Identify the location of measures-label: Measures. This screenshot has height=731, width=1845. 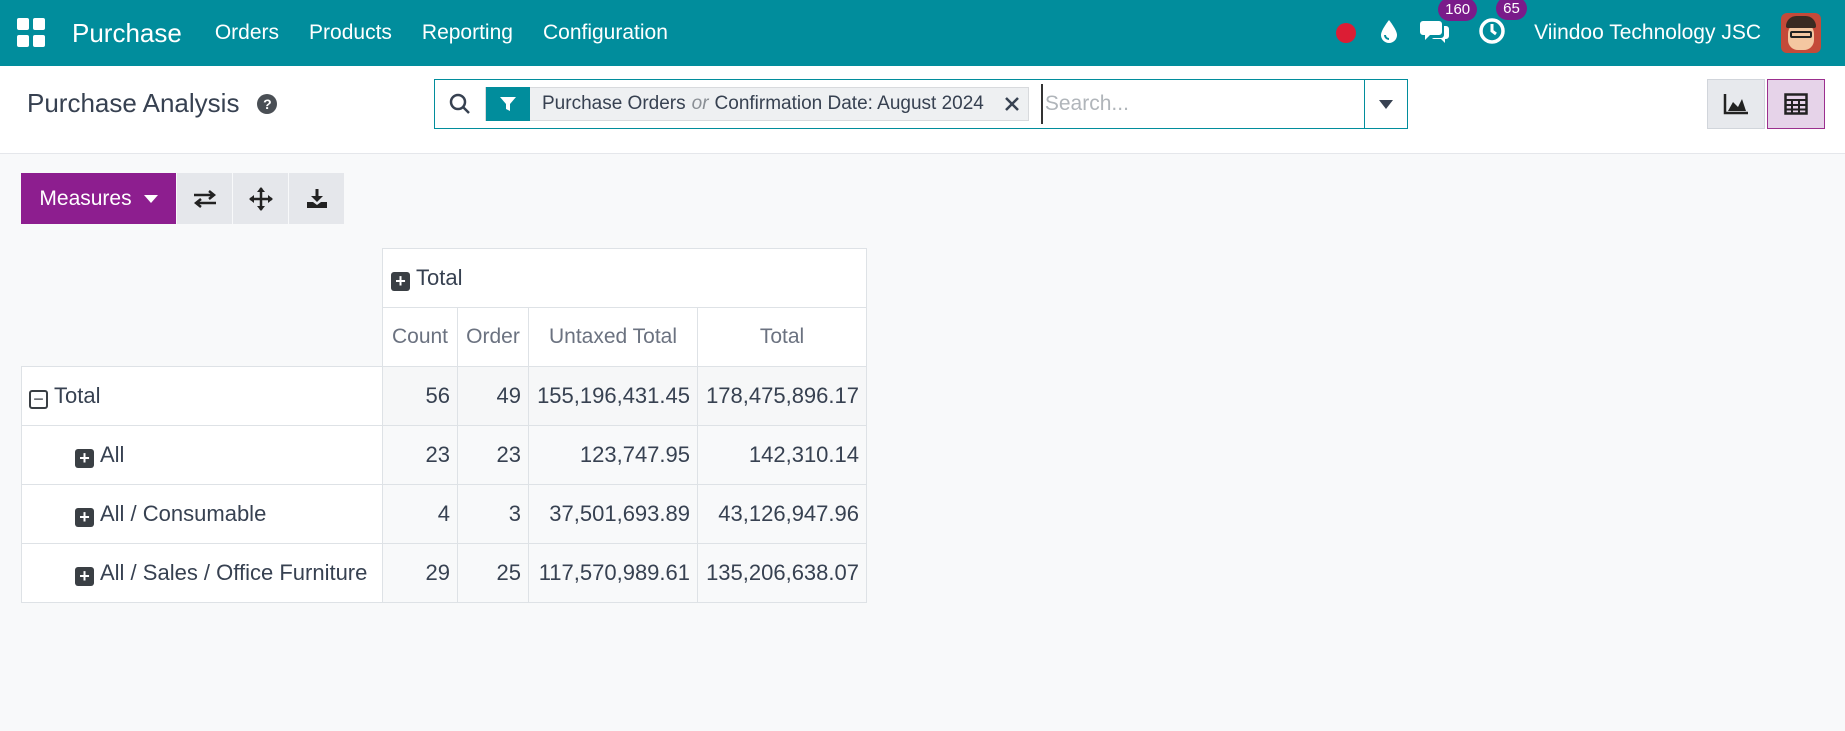
(85, 198).